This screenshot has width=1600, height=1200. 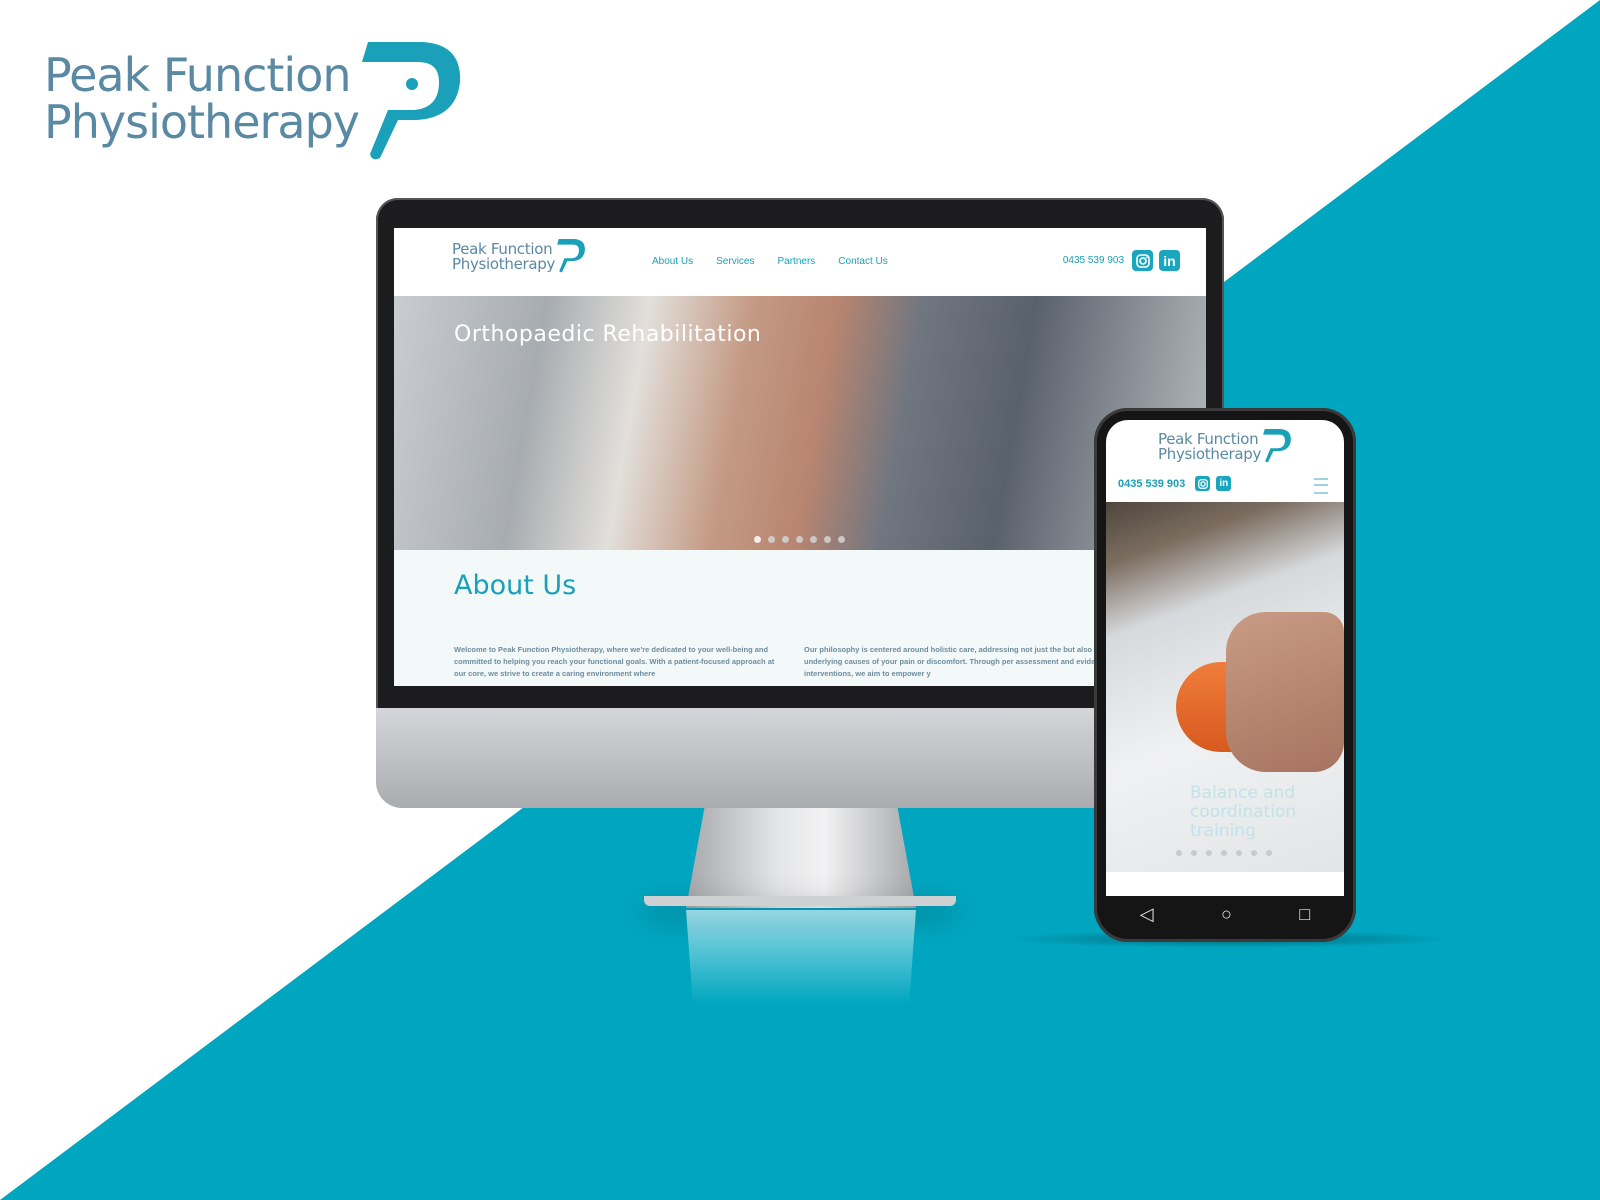 What do you see at coordinates (608, 334) in the screenshot?
I see `hero-title: Orthopaedic Rehabilitation` at bounding box center [608, 334].